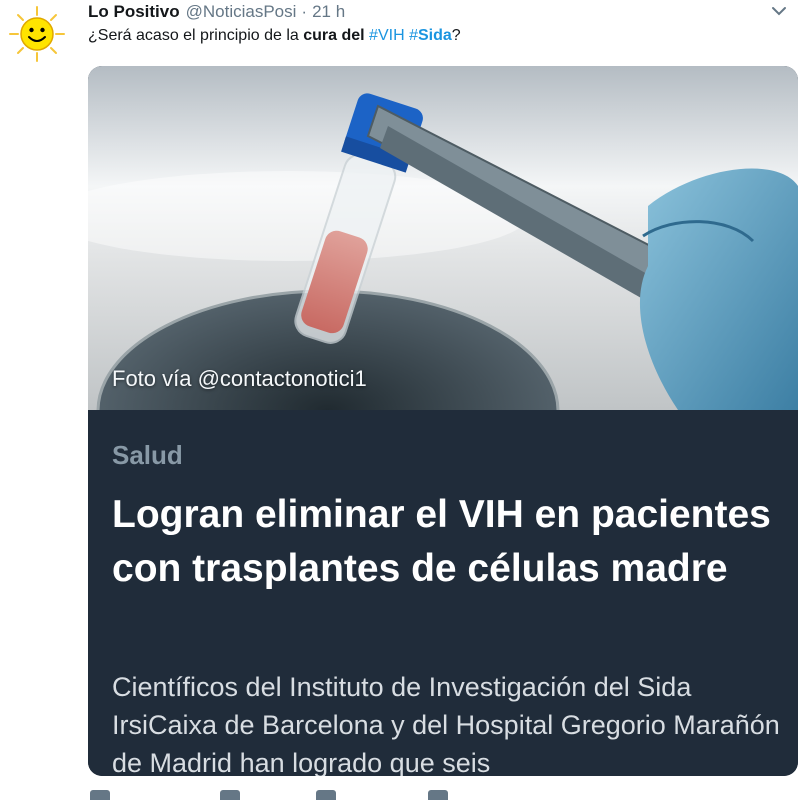 The width and height of the screenshot is (800, 800). I want to click on smiling-sun-icon, so click(37, 34).